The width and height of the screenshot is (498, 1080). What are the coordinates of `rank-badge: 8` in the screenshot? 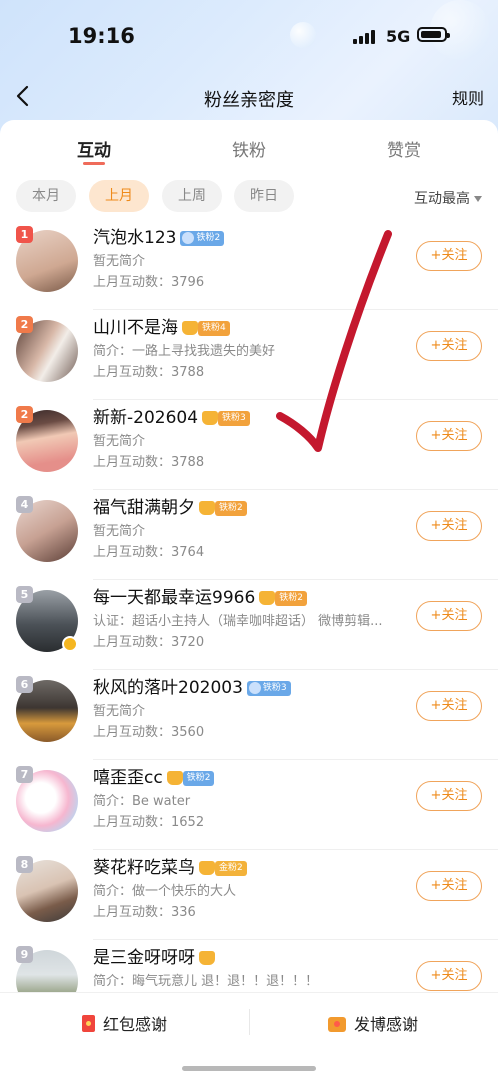 It's located at (24, 864).